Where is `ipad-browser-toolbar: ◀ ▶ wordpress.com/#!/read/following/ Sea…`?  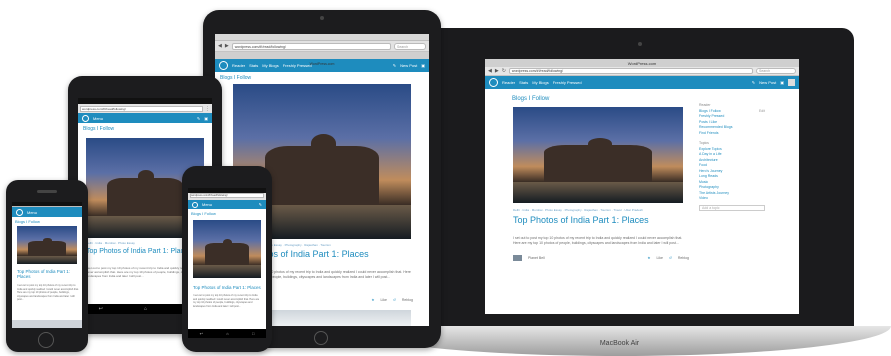 ipad-browser-toolbar: ◀ ▶ wordpress.com/#!/read/following/ Sea… is located at coordinates (322, 46).